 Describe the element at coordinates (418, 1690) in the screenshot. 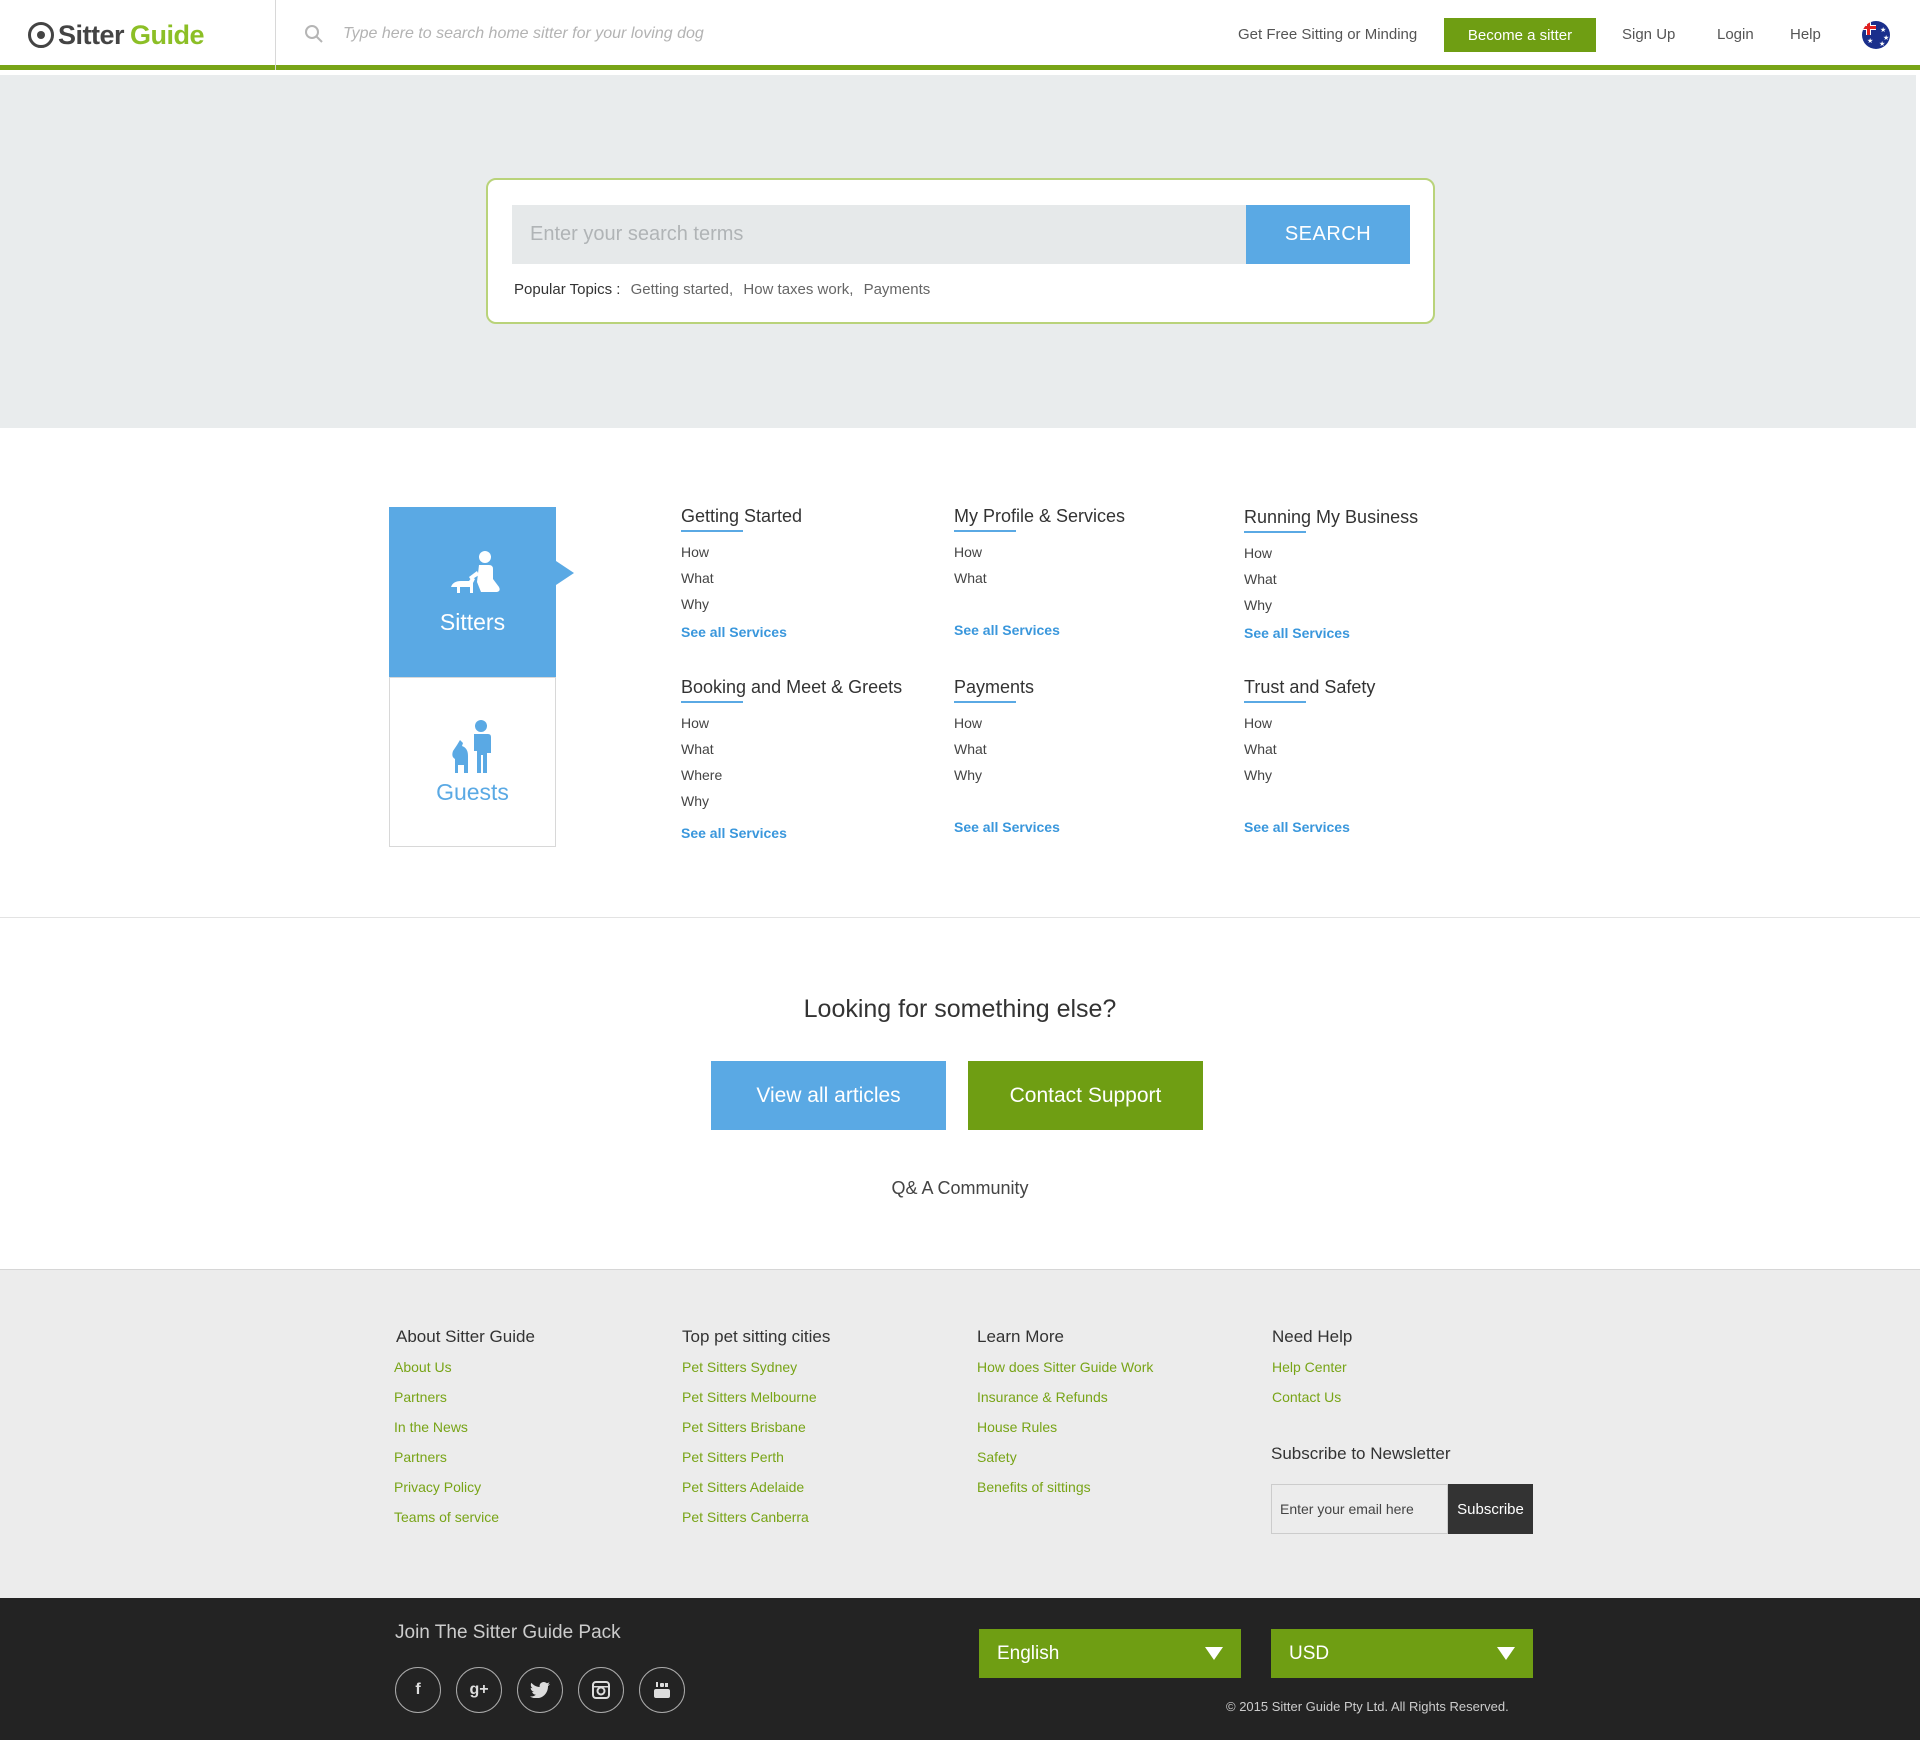

I see `facebook-icon: f` at that location.